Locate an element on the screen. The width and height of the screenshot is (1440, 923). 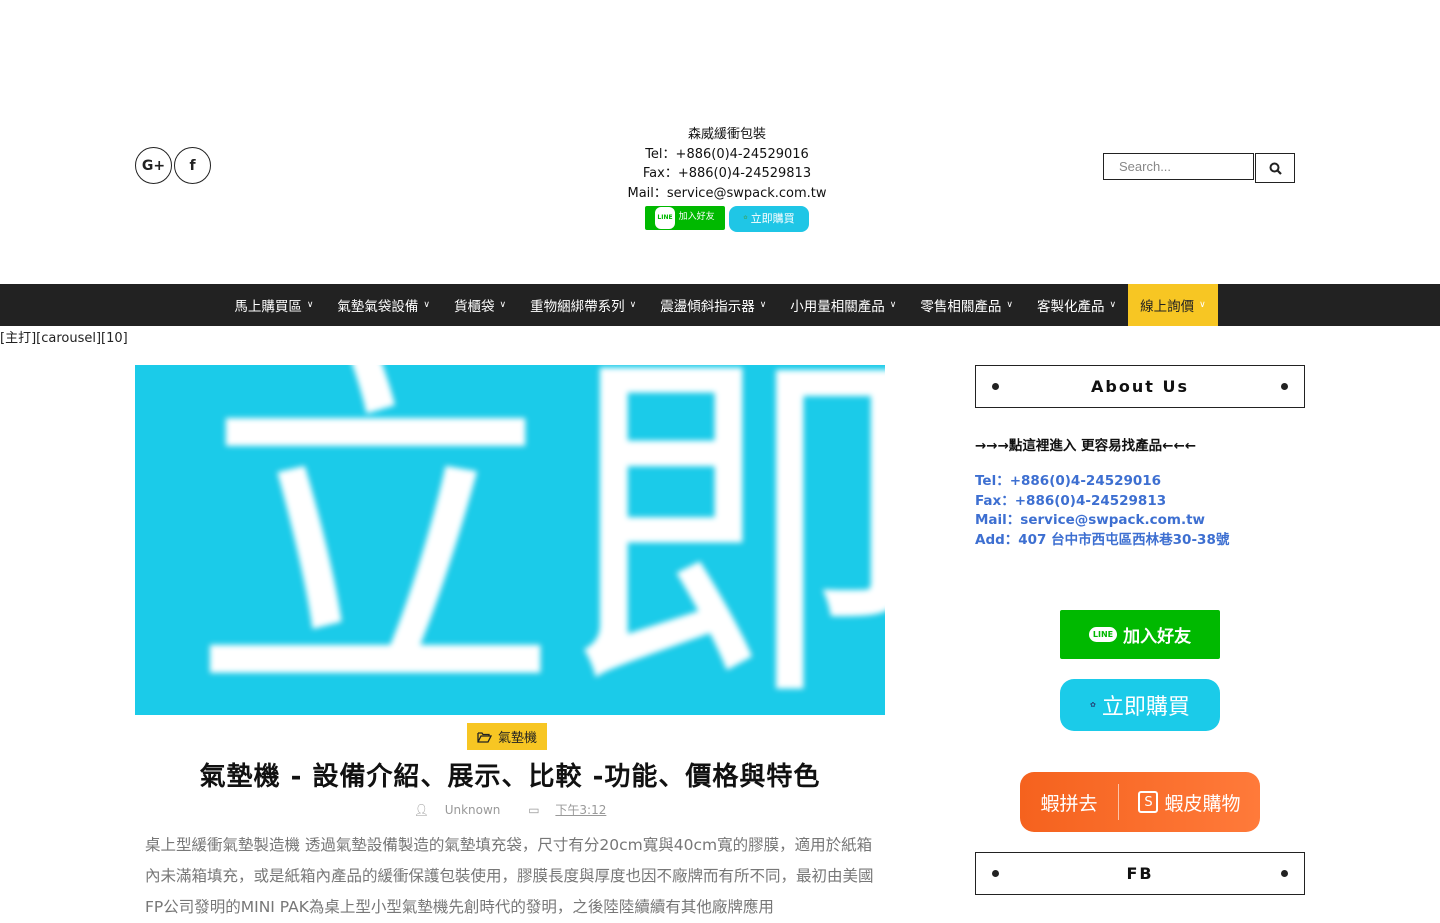
nav-item-small-qty: 小用量相關產品 ∨ is located at coordinates (843, 305).